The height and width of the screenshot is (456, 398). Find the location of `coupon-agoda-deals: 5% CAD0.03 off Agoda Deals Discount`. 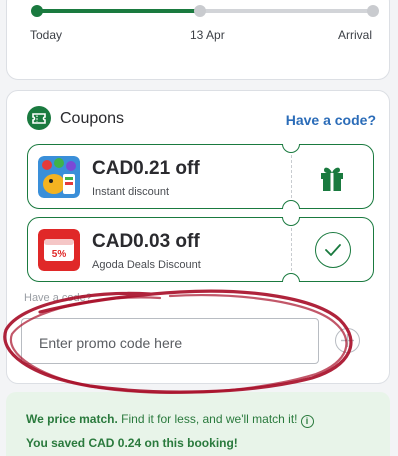

coupon-agoda-deals: 5% CAD0.03 off Agoda Deals Discount is located at coordinates (200, 249).